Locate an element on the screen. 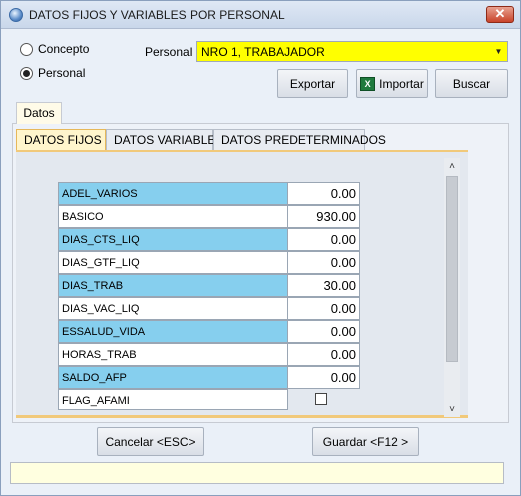 This screenshot has width=521, height=496. table-row: DIAS_CTS_LIQ 0.00 is located at coordinates (209, 239).